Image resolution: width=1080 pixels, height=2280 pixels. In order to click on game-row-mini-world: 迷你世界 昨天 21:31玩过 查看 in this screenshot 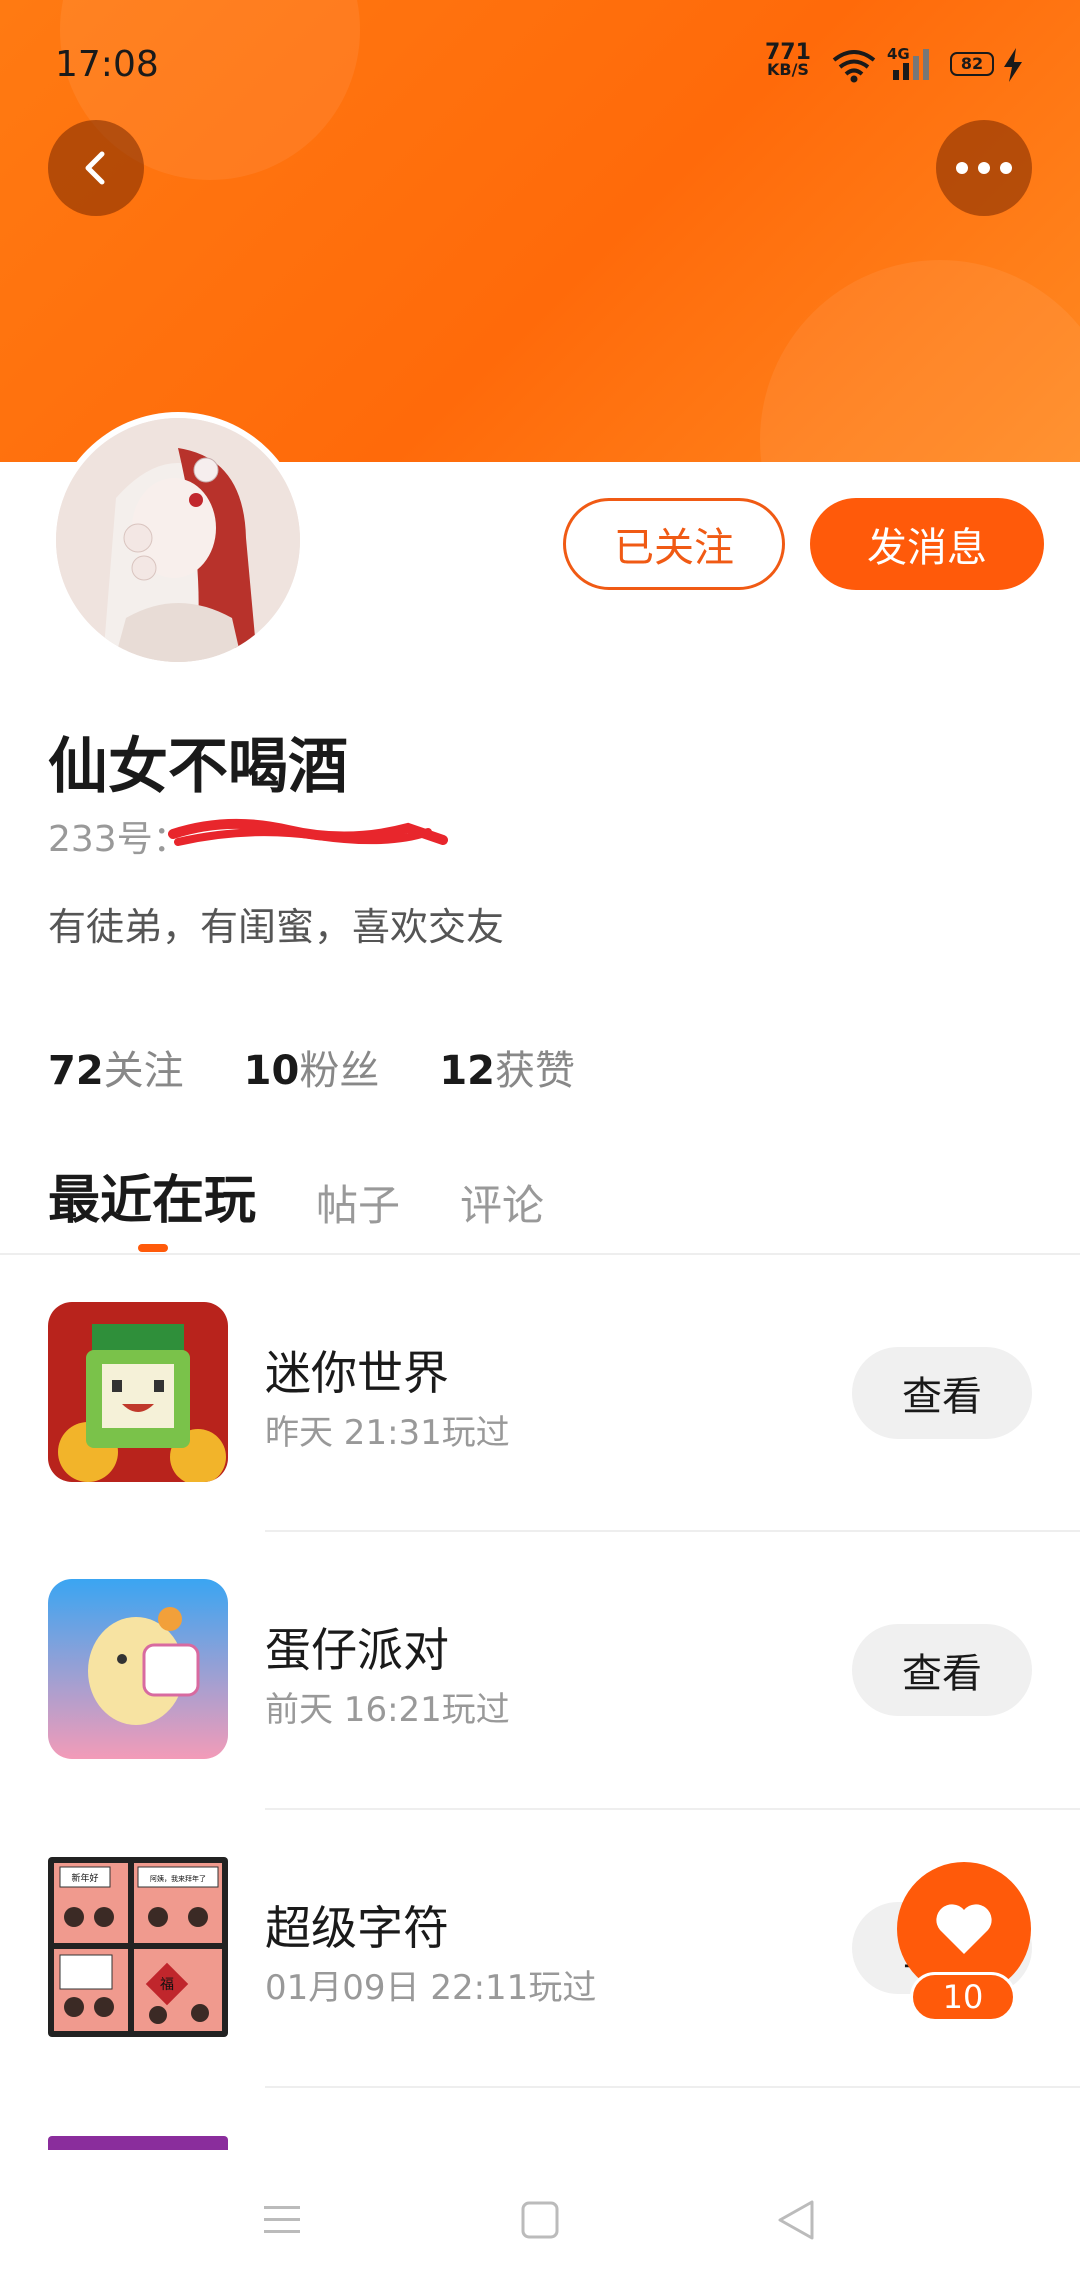, I will do `click(540, 1393)`.